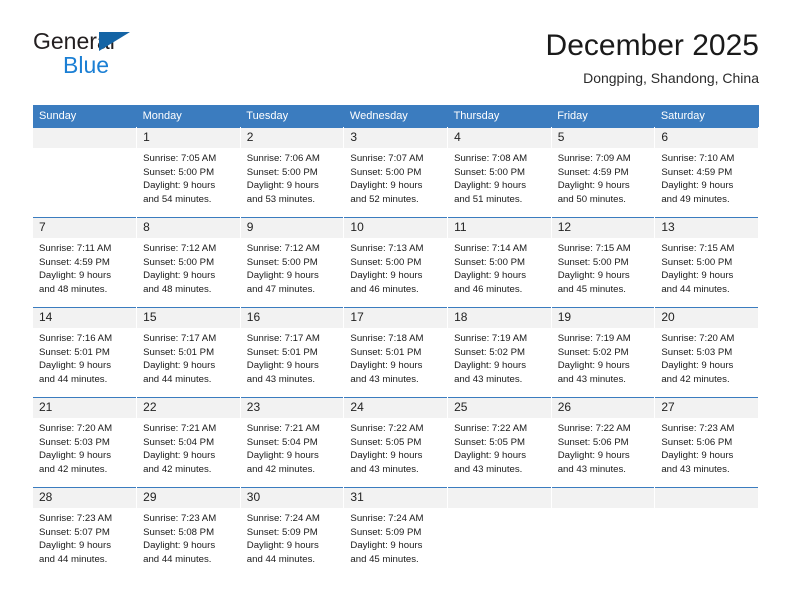 Image resolution: width=792 pixels, height=612 pixels. I want to click on brand-logo: General Blue, so click(153, 58).